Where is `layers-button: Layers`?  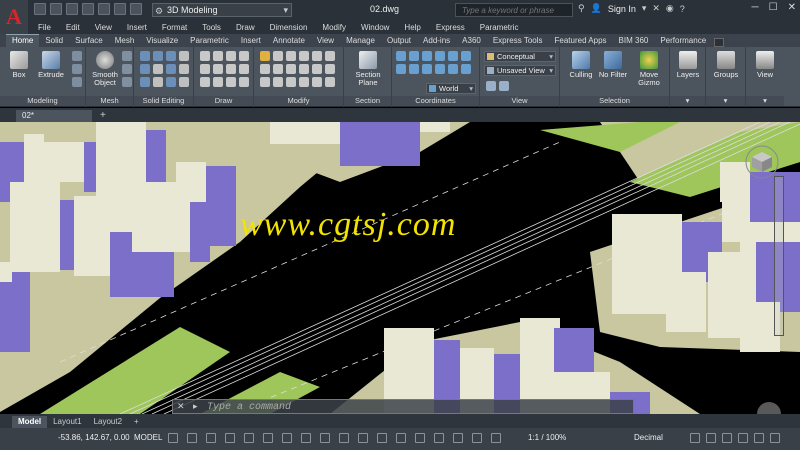
layers-button: Layers is located at coordinates (688, 65).